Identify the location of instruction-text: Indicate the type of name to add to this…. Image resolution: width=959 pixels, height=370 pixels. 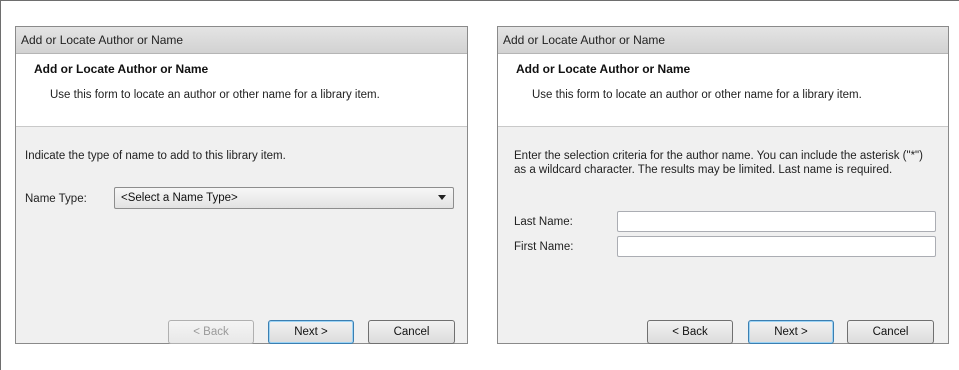
(155, 156).